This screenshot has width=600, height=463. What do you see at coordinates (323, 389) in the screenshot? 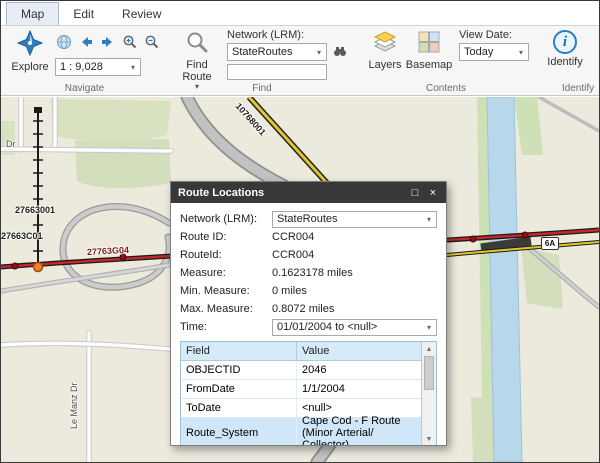
I see `table-cell-value: 1/1/2004` at bounding box center [323, 389].